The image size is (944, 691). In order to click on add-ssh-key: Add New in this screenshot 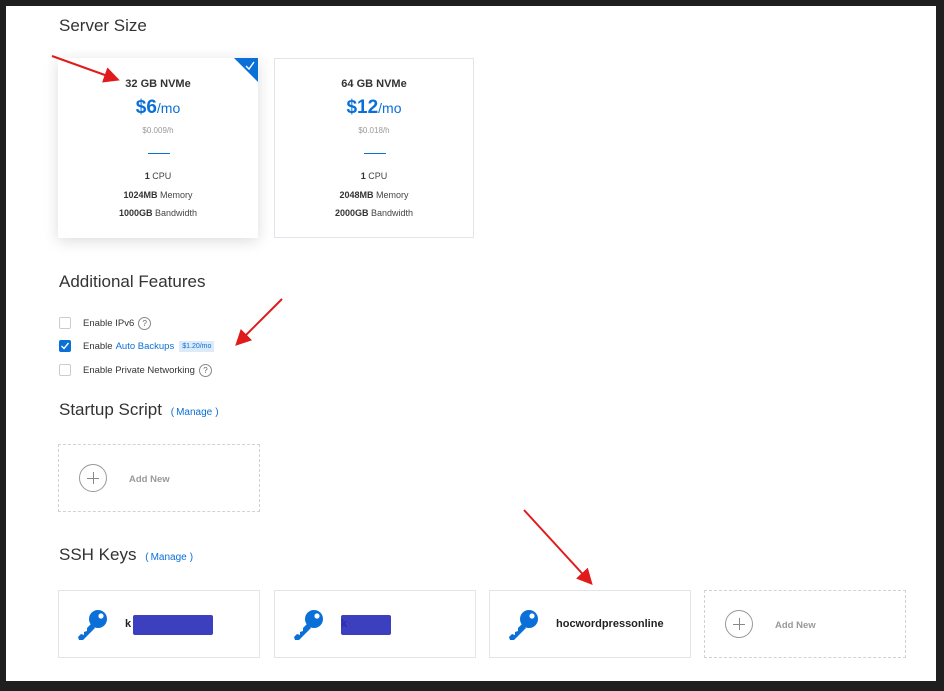, I will do `click(805, 624)`.